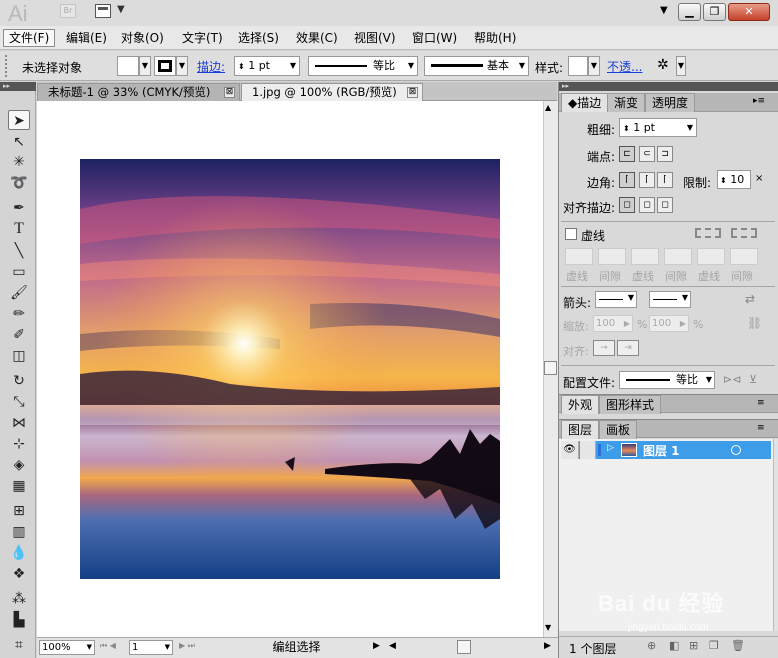 The width and height of the screenshot is (778, 658). Describe the element at coordinates (376, 646) in the screenshot. I see `status-menu-icon: ▶` at that location.